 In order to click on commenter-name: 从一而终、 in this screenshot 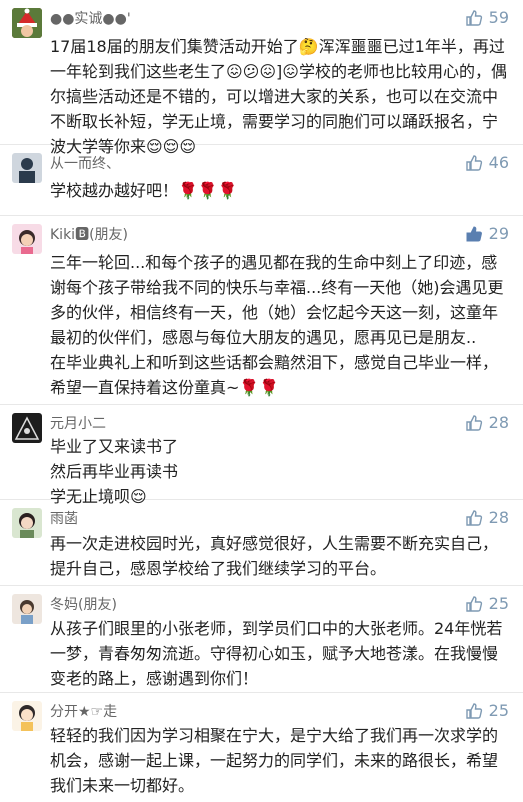, I will do `click(85, 163)`.